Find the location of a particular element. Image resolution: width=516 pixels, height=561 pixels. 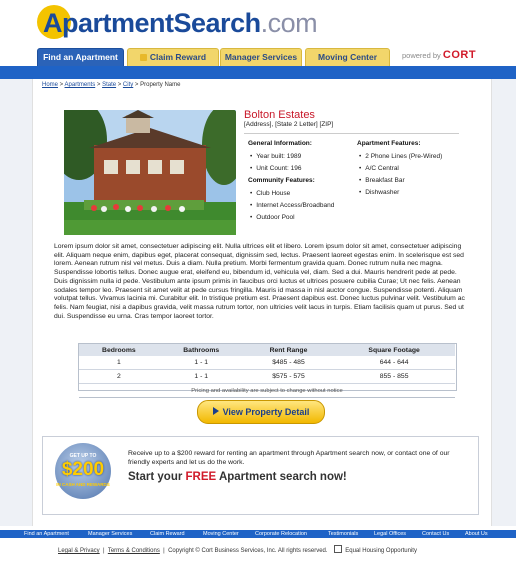

general-info-item: Unit Count: 196 is located at coordinates (275, 168).